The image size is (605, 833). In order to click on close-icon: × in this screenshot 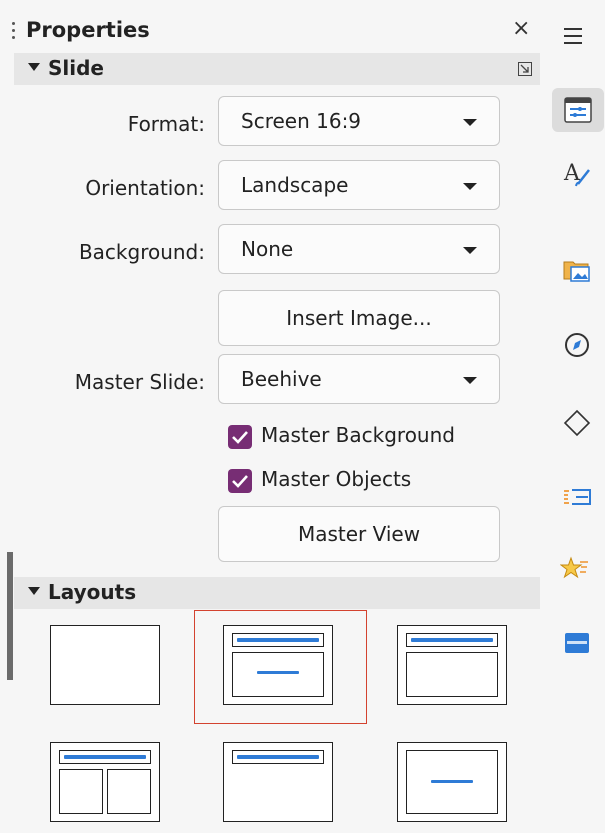, I will do `click(521, 28)`.